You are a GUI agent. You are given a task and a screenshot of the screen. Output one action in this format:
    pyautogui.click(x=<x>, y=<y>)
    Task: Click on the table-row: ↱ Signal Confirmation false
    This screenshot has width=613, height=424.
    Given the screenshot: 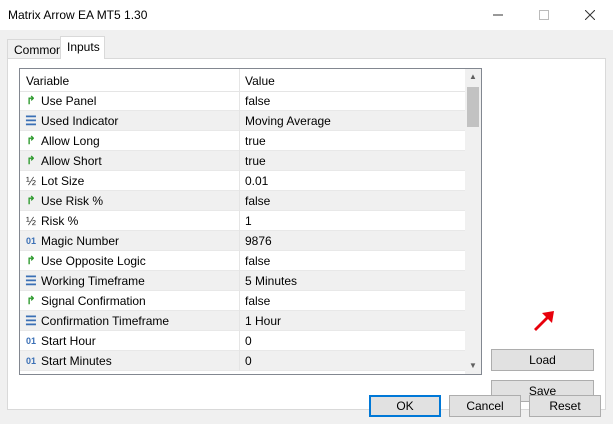 What is the action you would take?
    pyautogui.click(x=242, y=301)
    